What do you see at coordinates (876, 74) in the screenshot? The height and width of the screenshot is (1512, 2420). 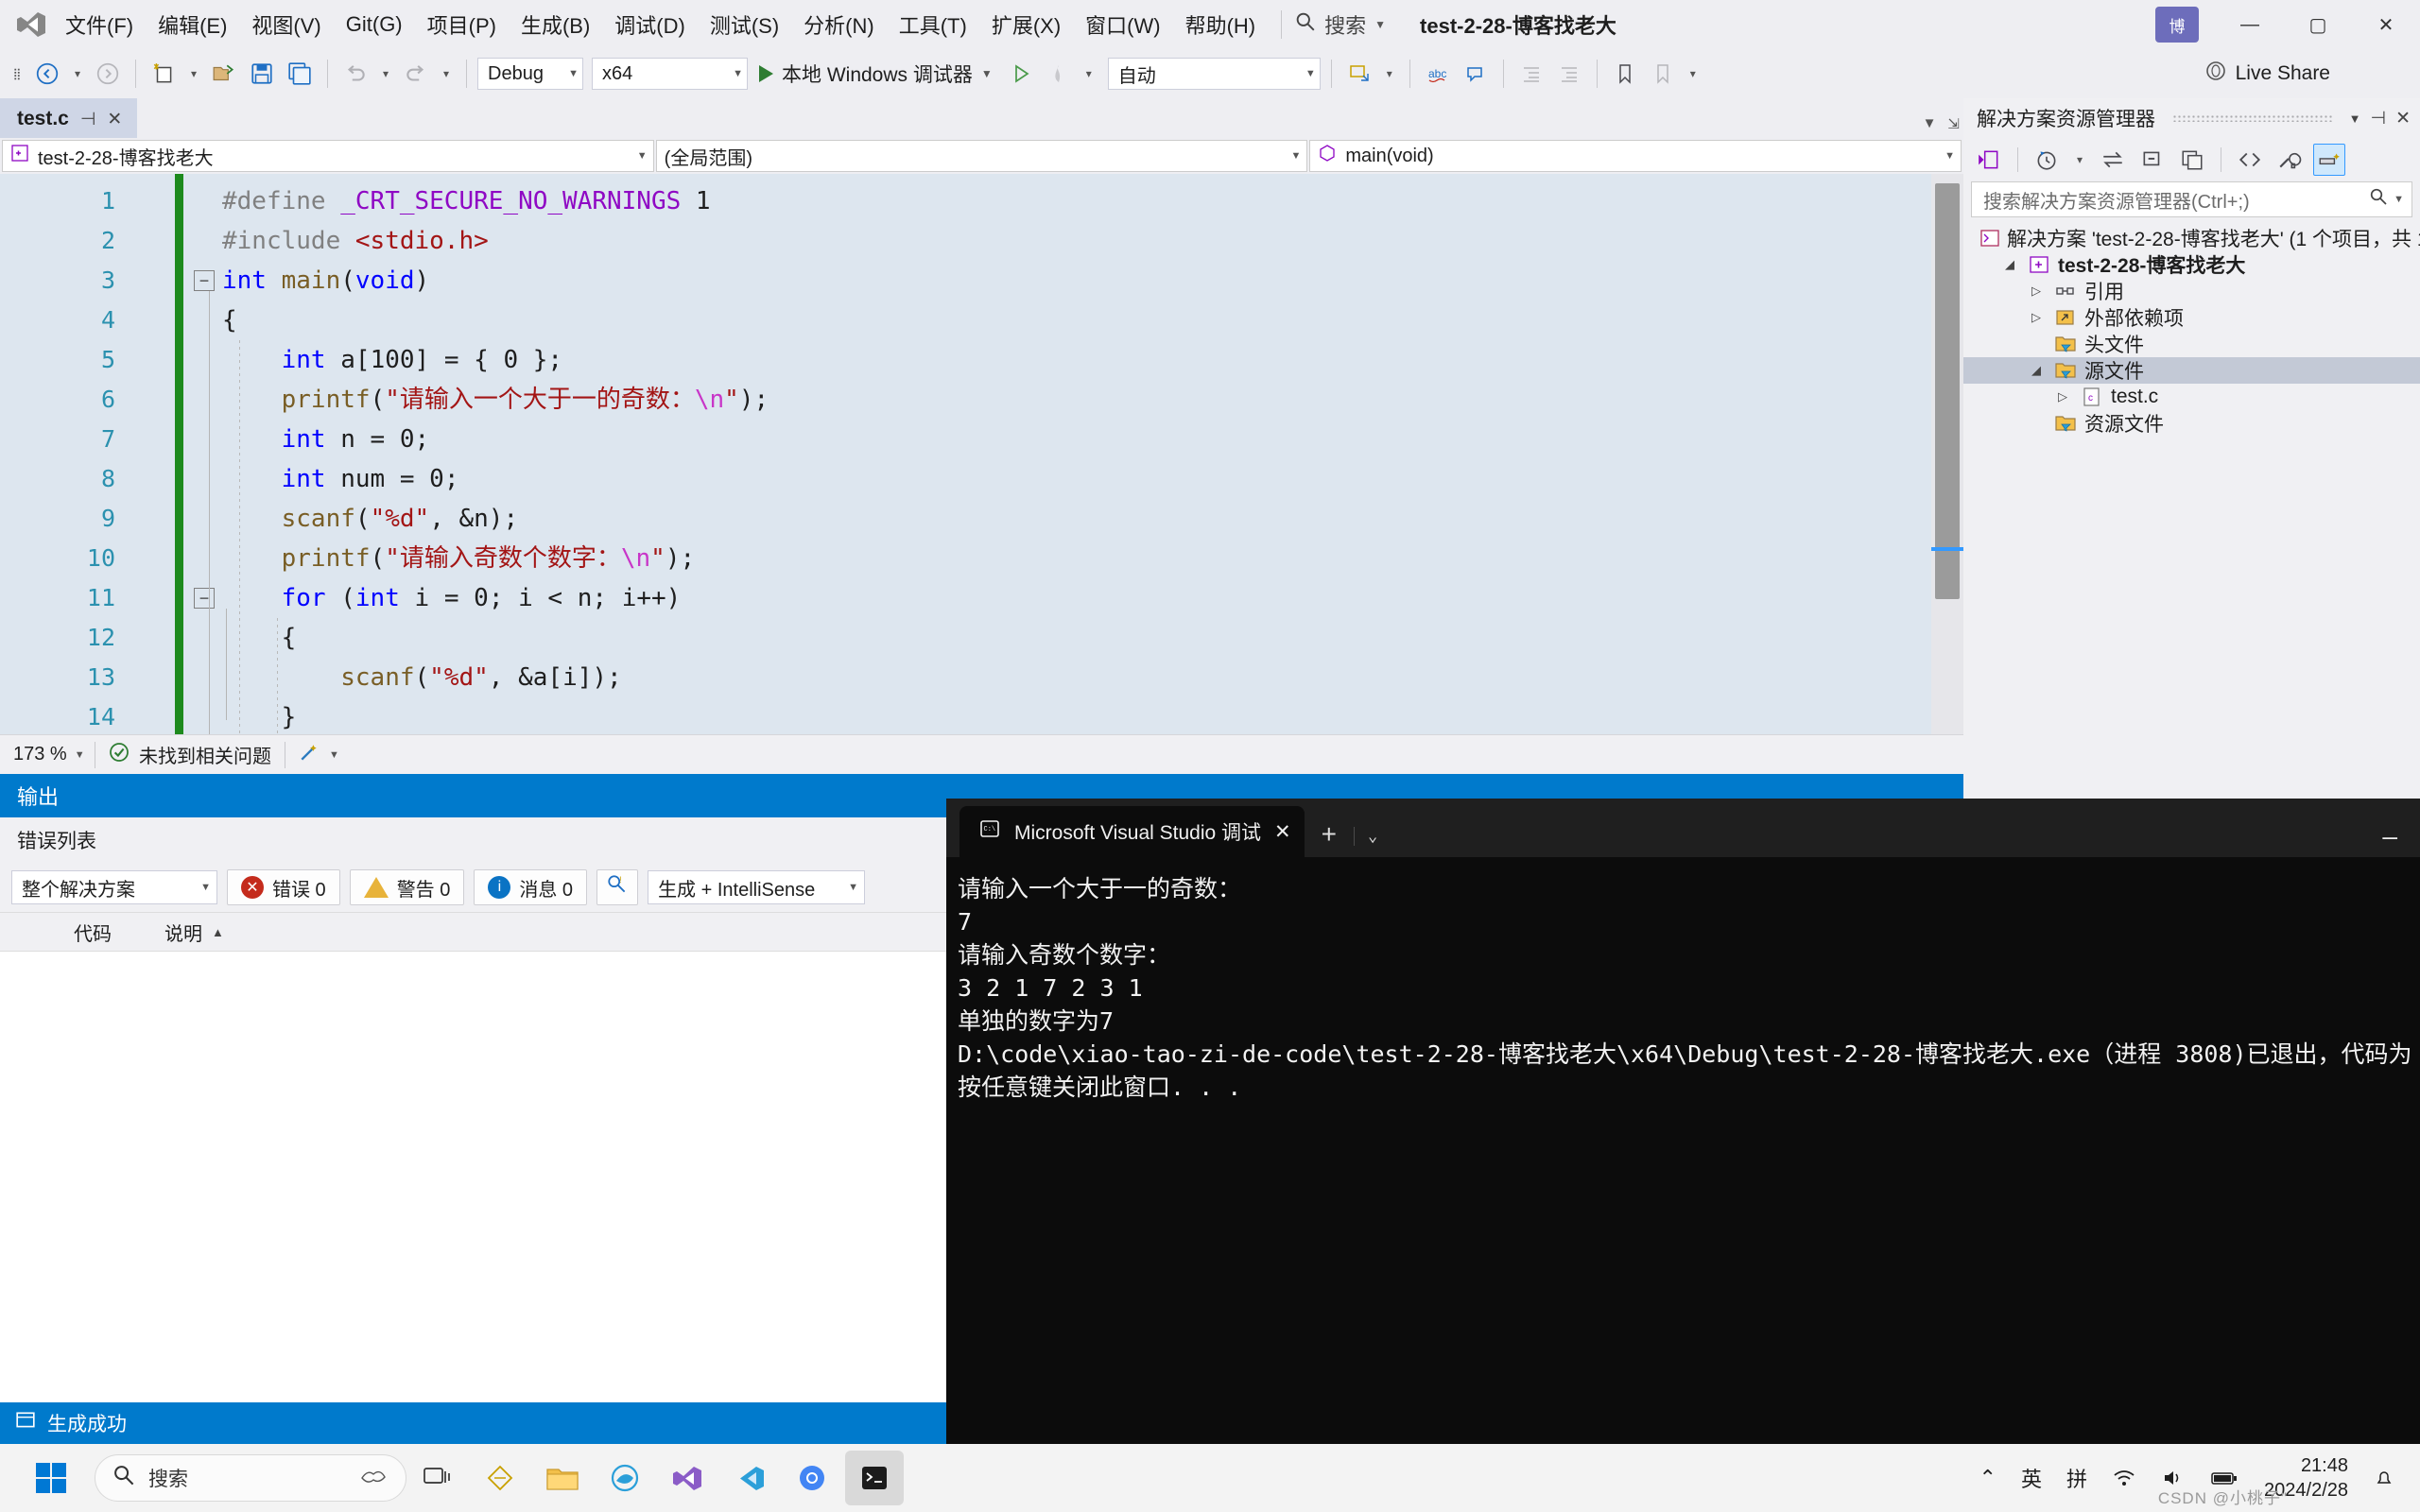 I see `start-debugging-button: 本地 Windows 调试器 ▼` at bounding box center [876, 74].